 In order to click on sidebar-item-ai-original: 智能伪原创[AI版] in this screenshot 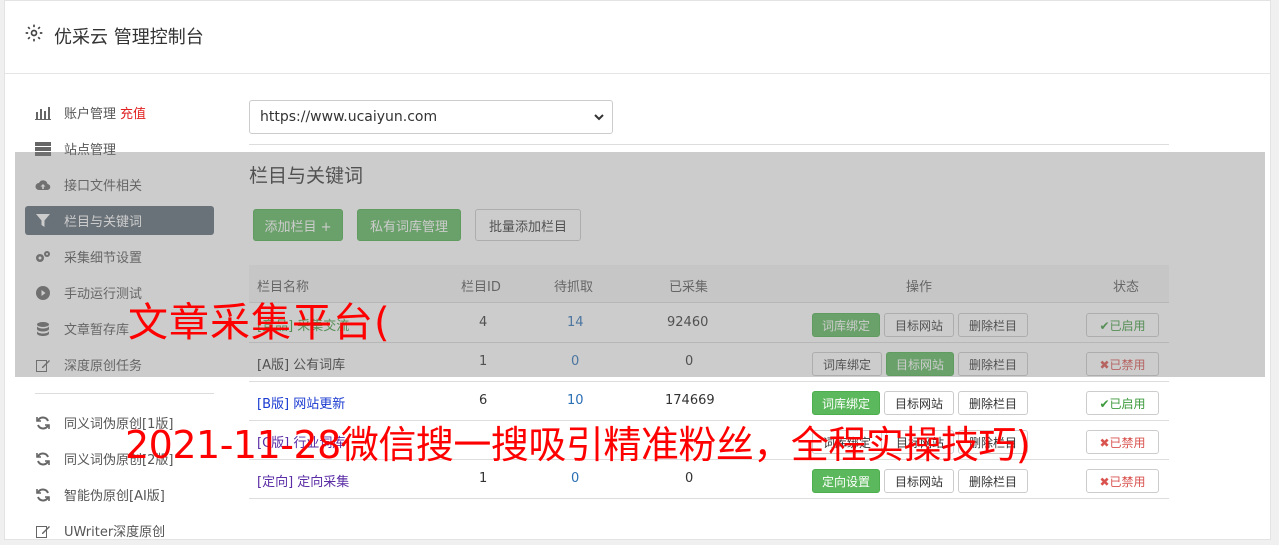, I will do `click(119, 494)`.